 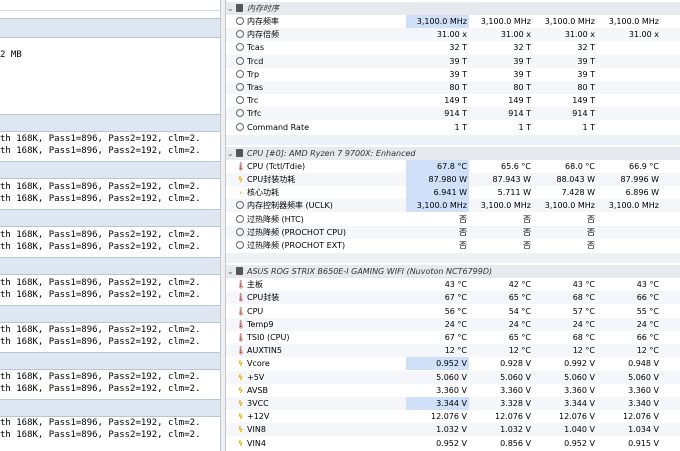 I want to click on current-value: 3.344 V, so click(x=437, y=403).